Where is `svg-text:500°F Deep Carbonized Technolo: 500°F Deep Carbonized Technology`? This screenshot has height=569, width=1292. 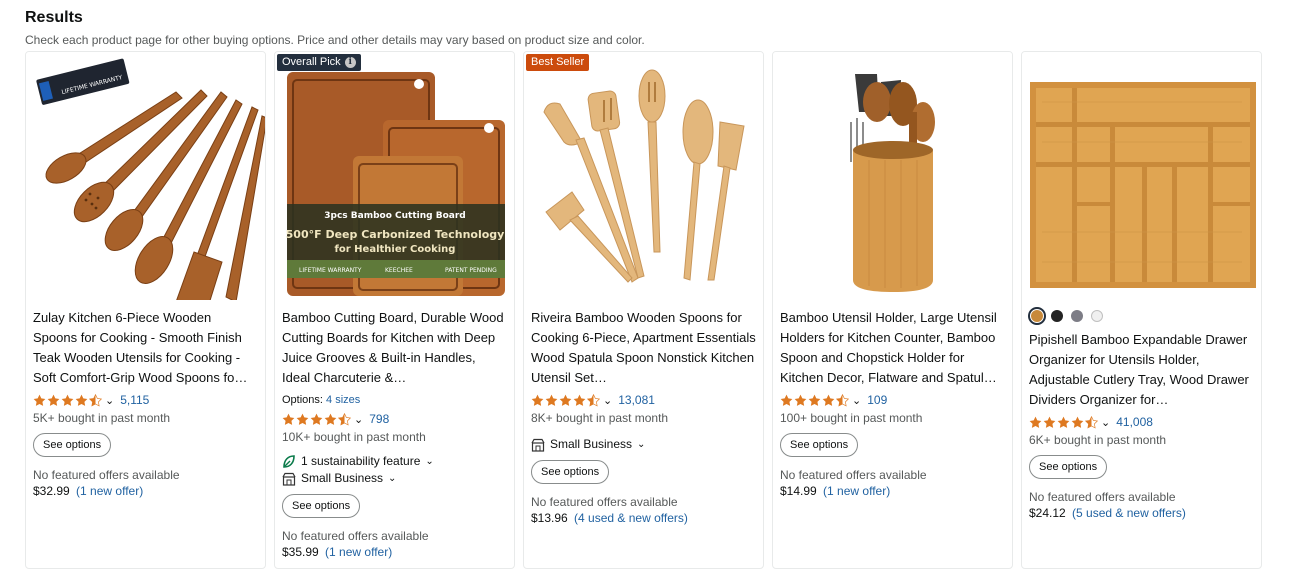
svg-text:500°F Deep Carbonized Technolo: 500°F Deep Carbonized Technology is located at coordinates (395, 234).